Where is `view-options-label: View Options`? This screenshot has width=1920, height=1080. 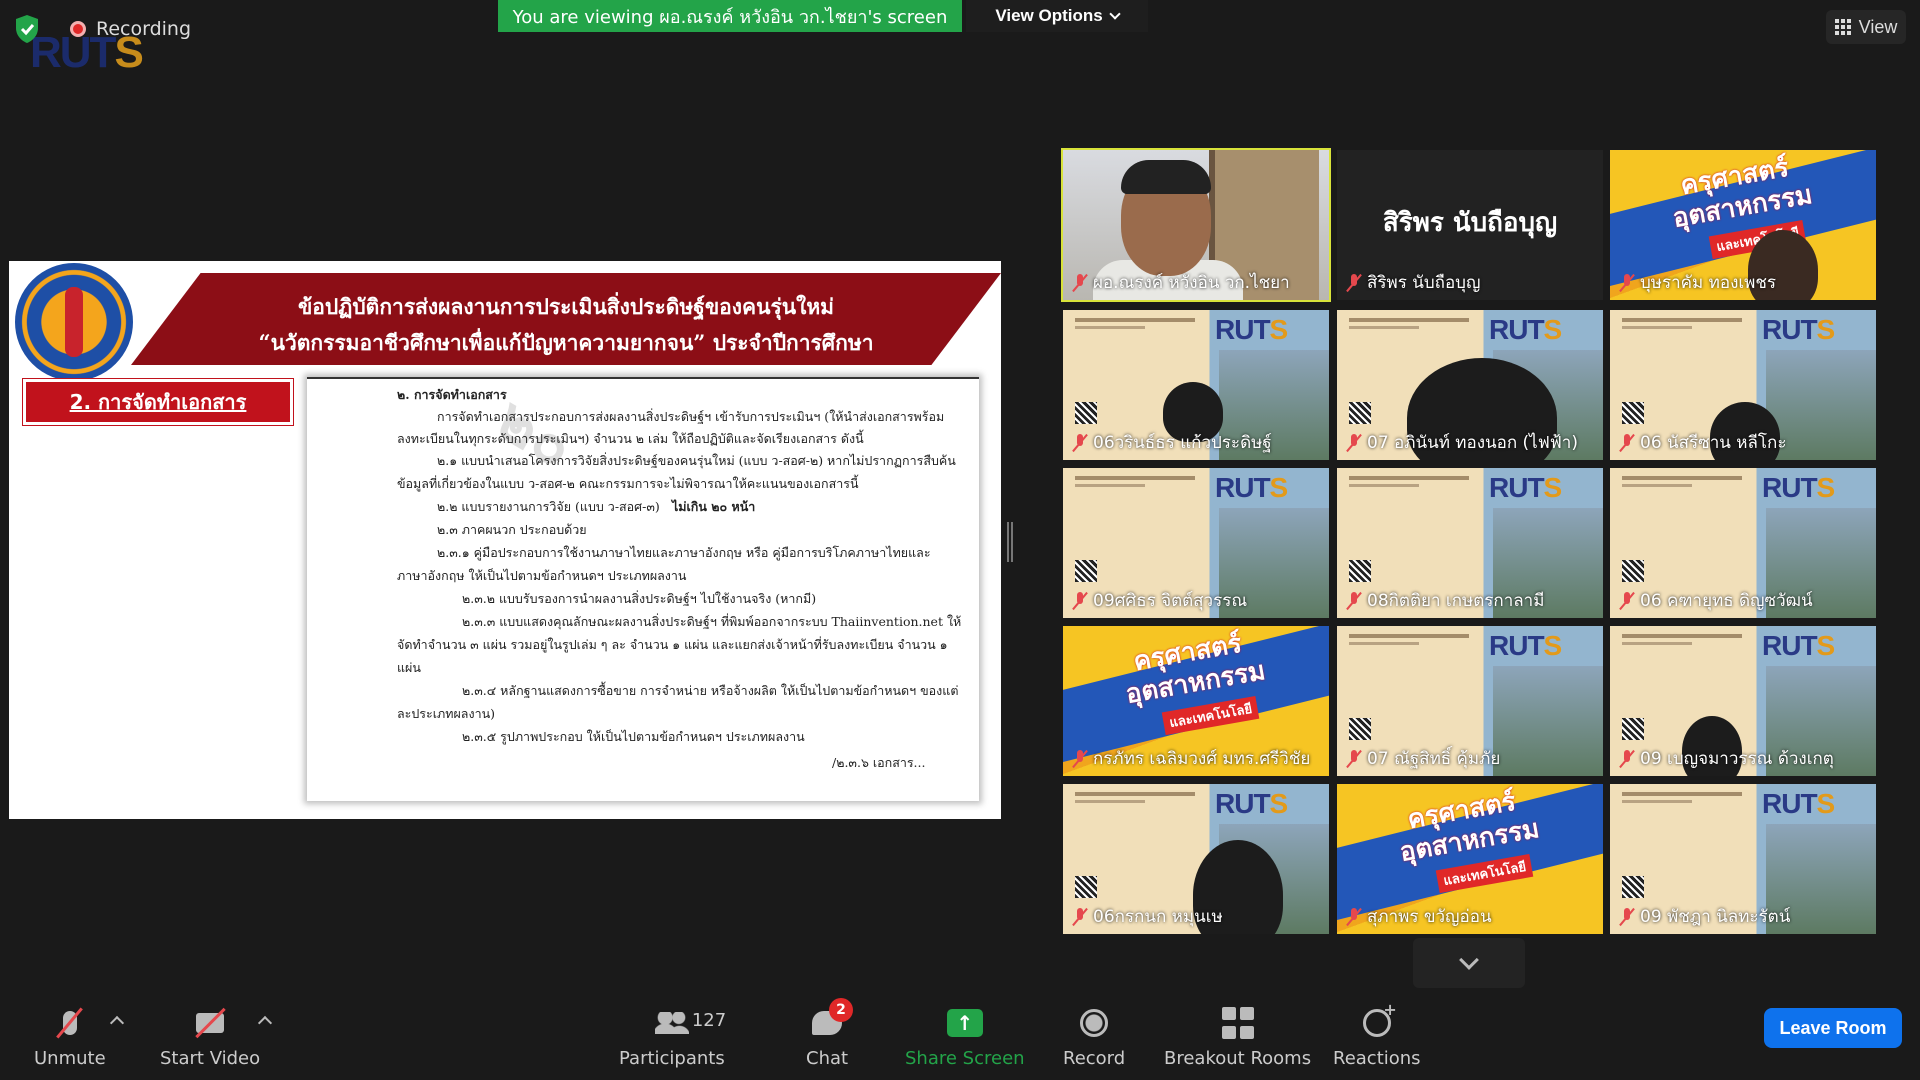 view-options-label: View Options is located at coordinates (1049, 15).